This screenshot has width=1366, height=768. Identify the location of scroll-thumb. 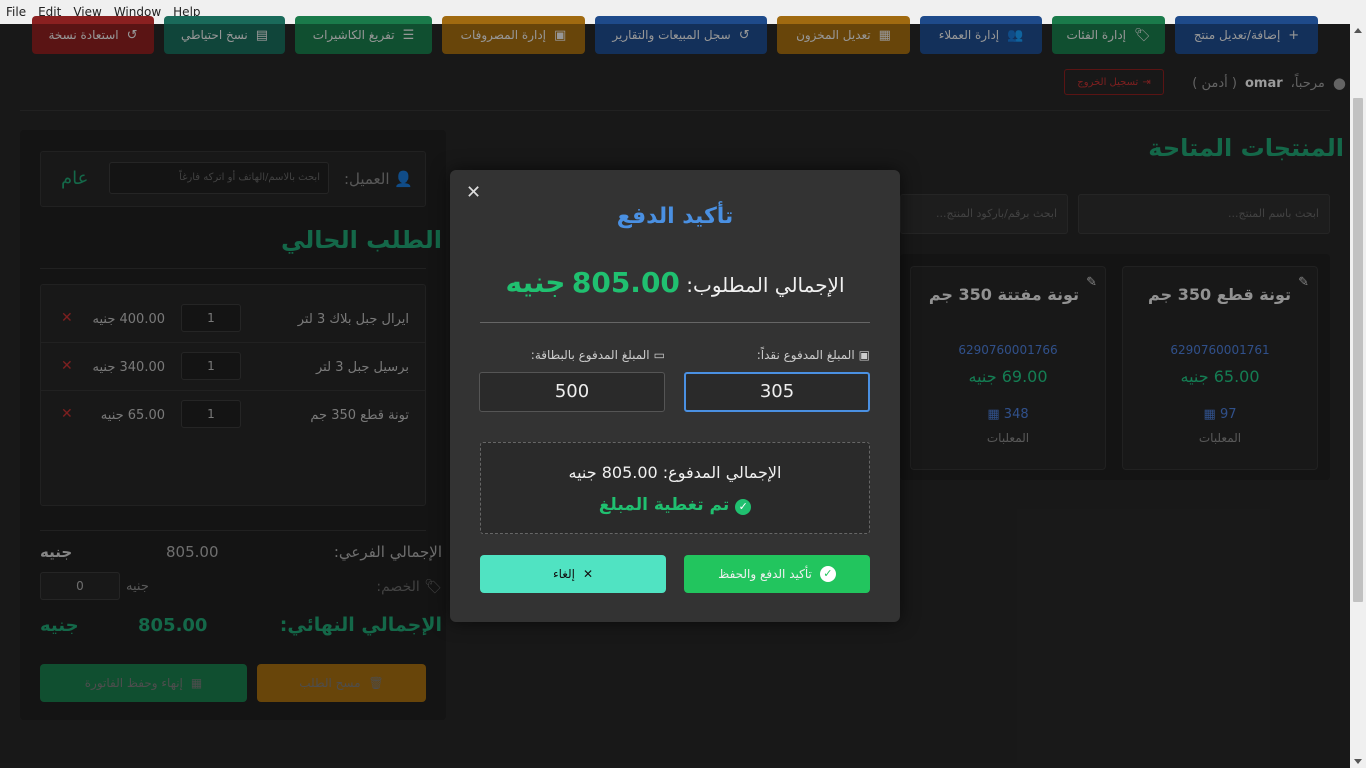
(1358, 350).